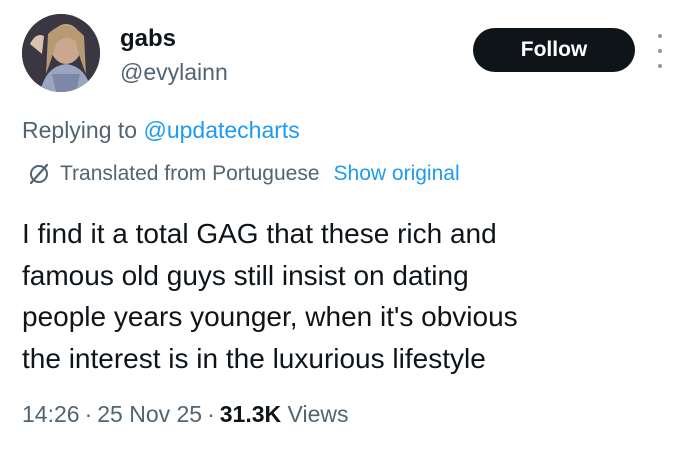 Image resolution: width=700 pixels, height=451 pixels. I want to click on user-handle: @evylainn, so click(174, 72).